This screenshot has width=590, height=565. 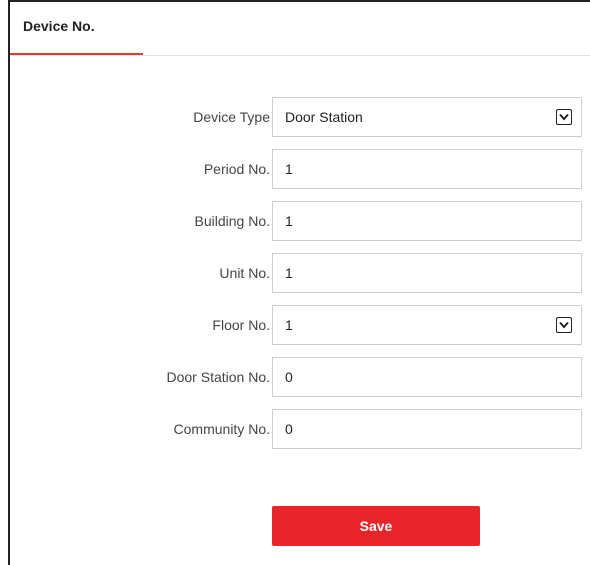 I want to click on building-no-input: 1, so click(x=427, y=221).